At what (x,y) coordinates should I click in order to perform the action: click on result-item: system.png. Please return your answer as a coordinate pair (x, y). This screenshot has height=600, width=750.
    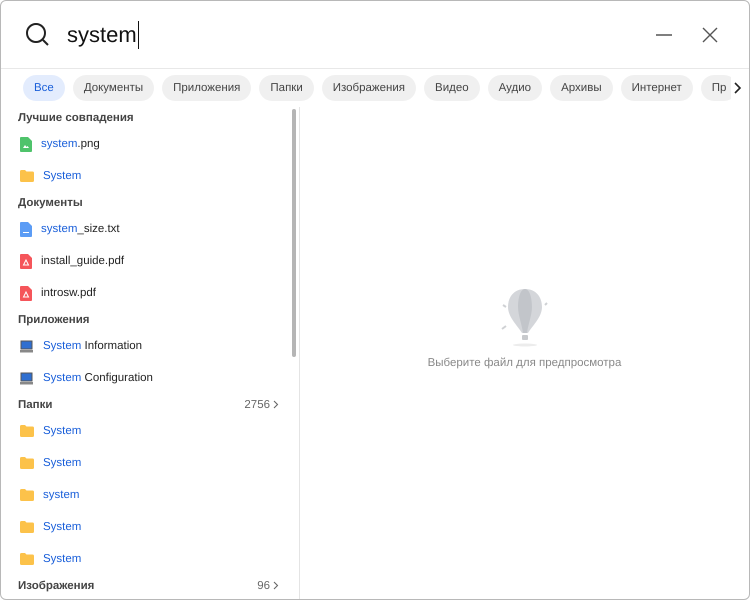
    Looking at the image, I should click on (145, 144).